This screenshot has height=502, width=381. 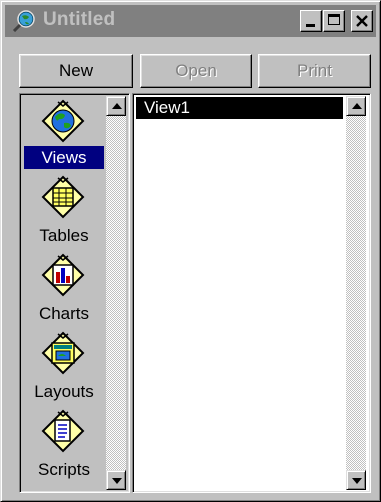 I want to click on close-button, so click(x=362, y=21).